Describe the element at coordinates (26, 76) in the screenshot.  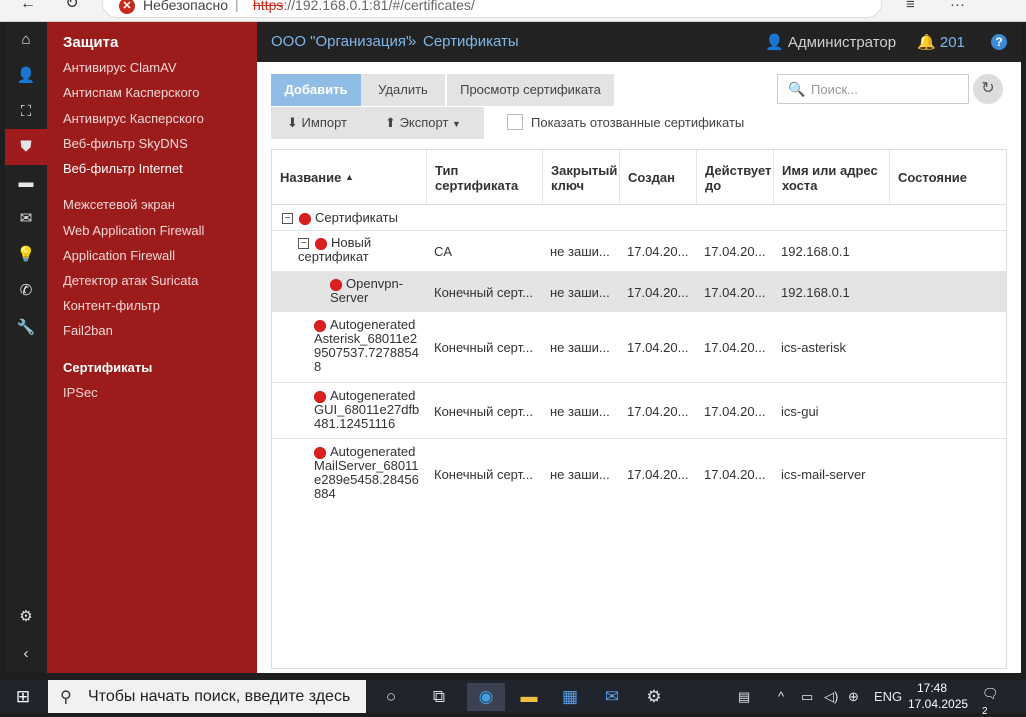
I see `user-icon: 👤` at that location.